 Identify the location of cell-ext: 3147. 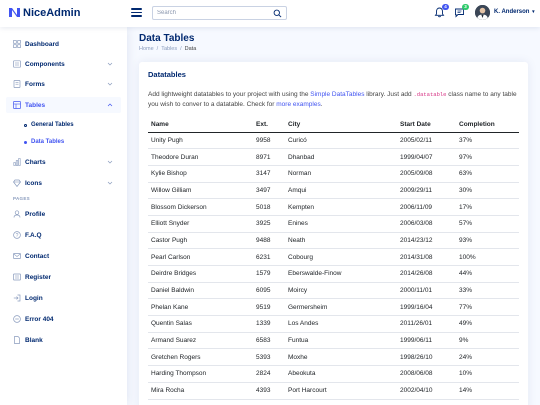
(269, 174).